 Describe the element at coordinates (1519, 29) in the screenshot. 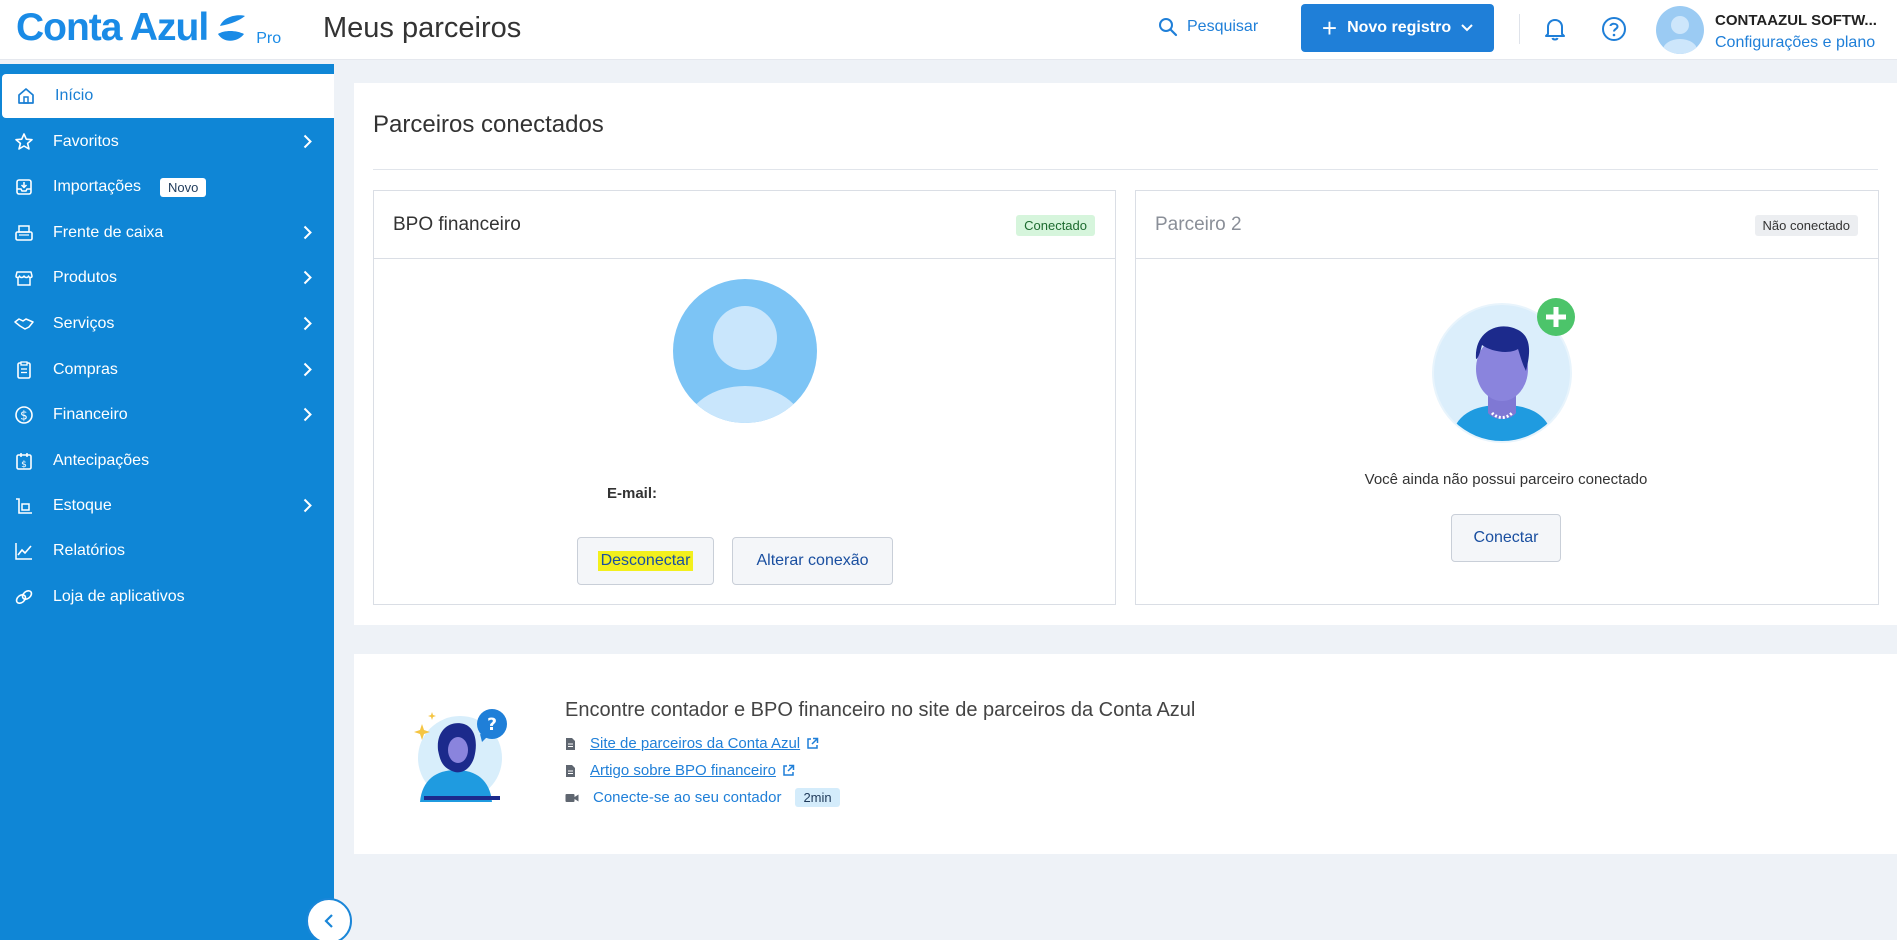

I see `header-divider` at that location.